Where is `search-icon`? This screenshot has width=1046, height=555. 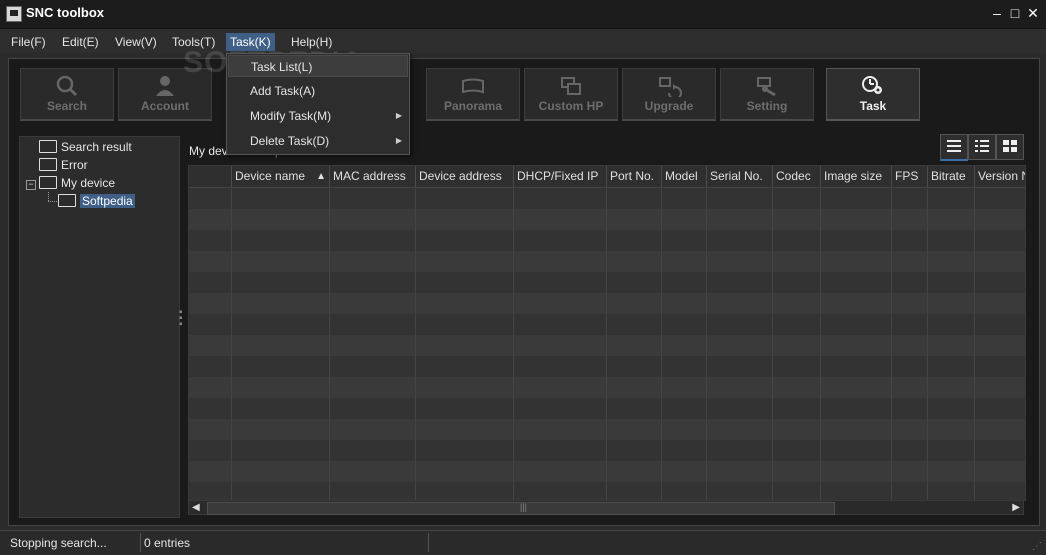 search-icon is located at coordinates (67, 86).